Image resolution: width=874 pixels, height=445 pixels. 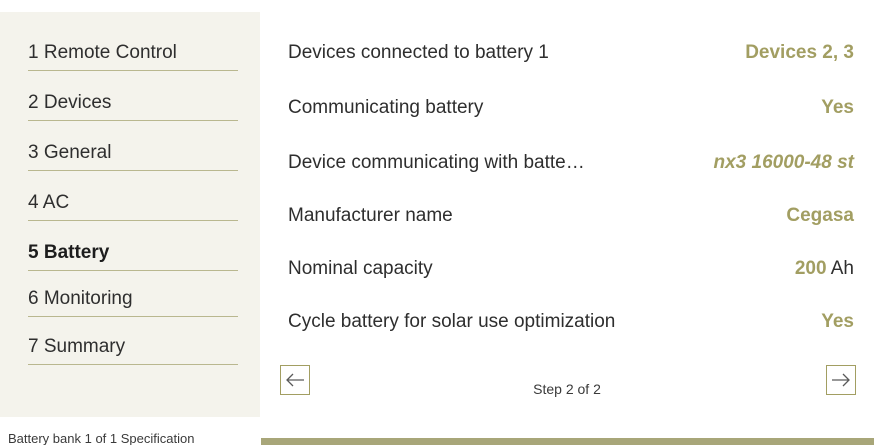 I want to click on sidebar-item-general: 3 General, so click(x=133, y=156).